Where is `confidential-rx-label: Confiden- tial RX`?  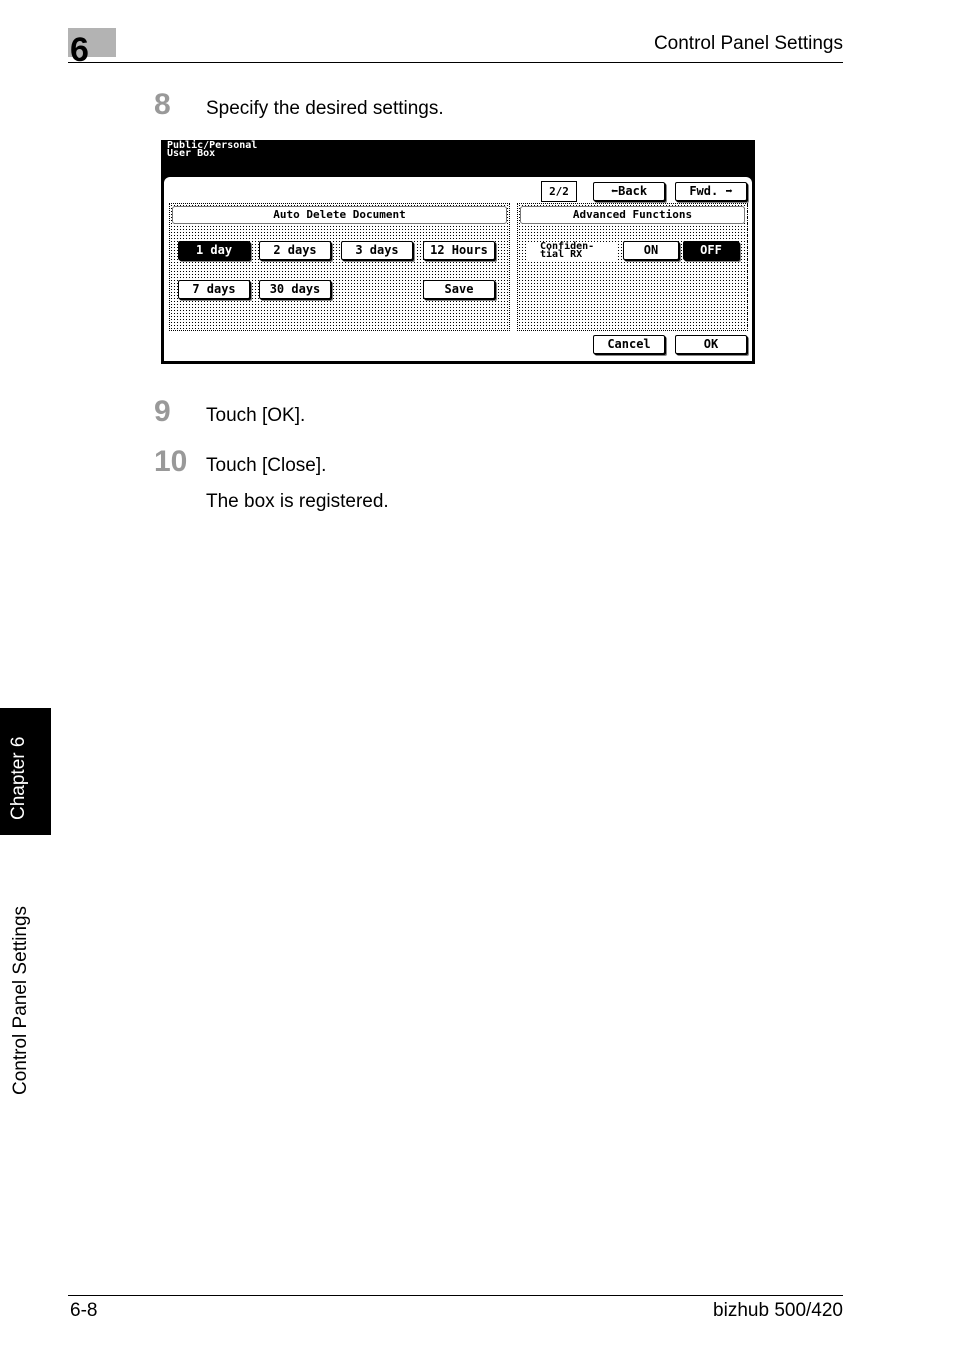 confidential-rx-label: Confiden- tial RX is located at coordinates (571, 251).